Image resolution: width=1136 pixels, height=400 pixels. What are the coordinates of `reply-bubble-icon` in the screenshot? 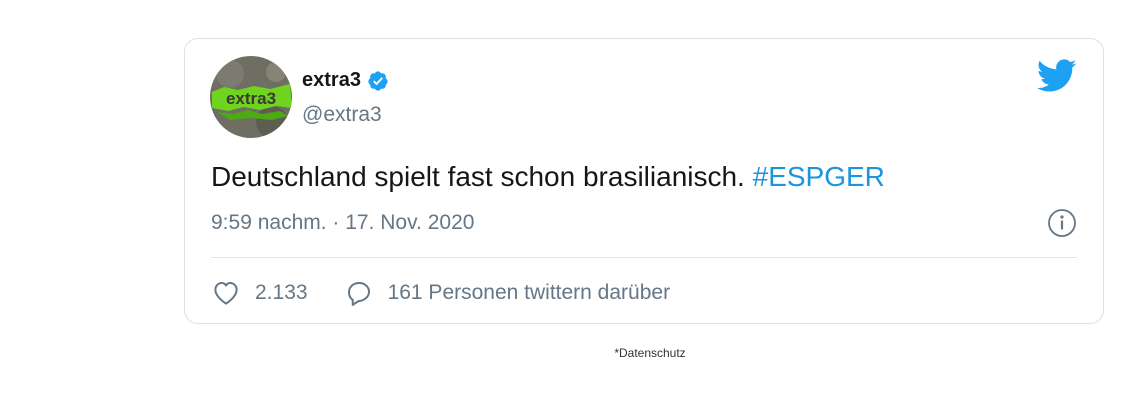 It's located at (358, 294).